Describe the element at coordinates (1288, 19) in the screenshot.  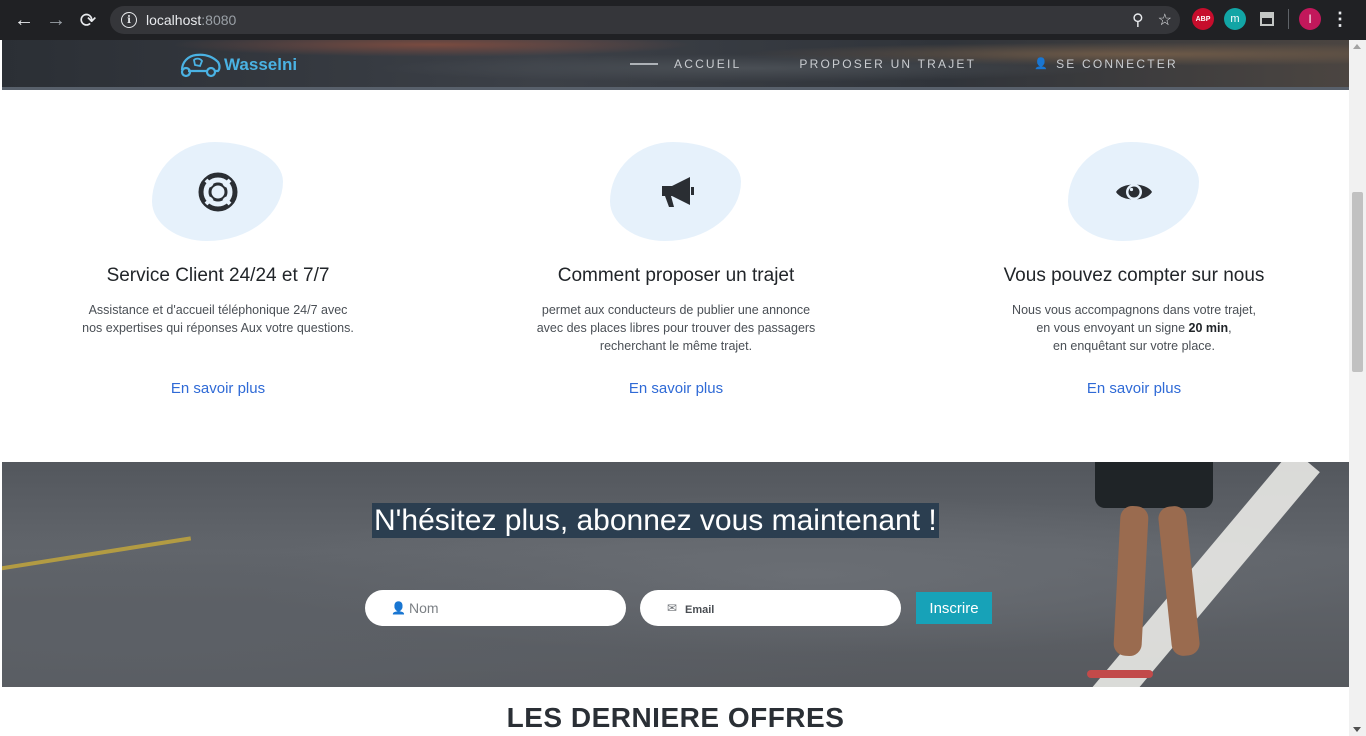
I see `toolbar-divider` at that location.